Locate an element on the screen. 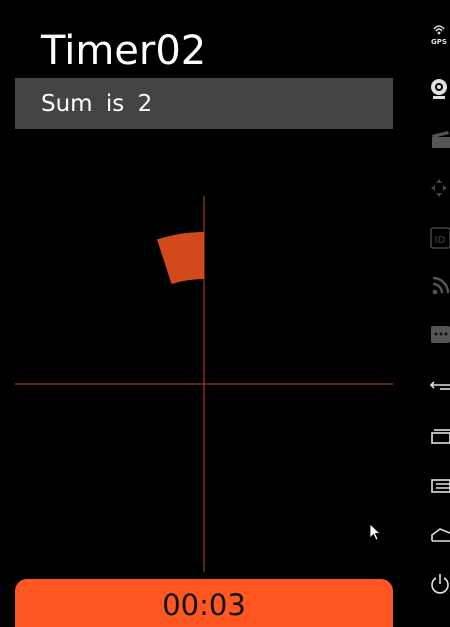 The height and width of the screenshot is (627, 450). id-icon: ID is located at coordinates (439, 238).